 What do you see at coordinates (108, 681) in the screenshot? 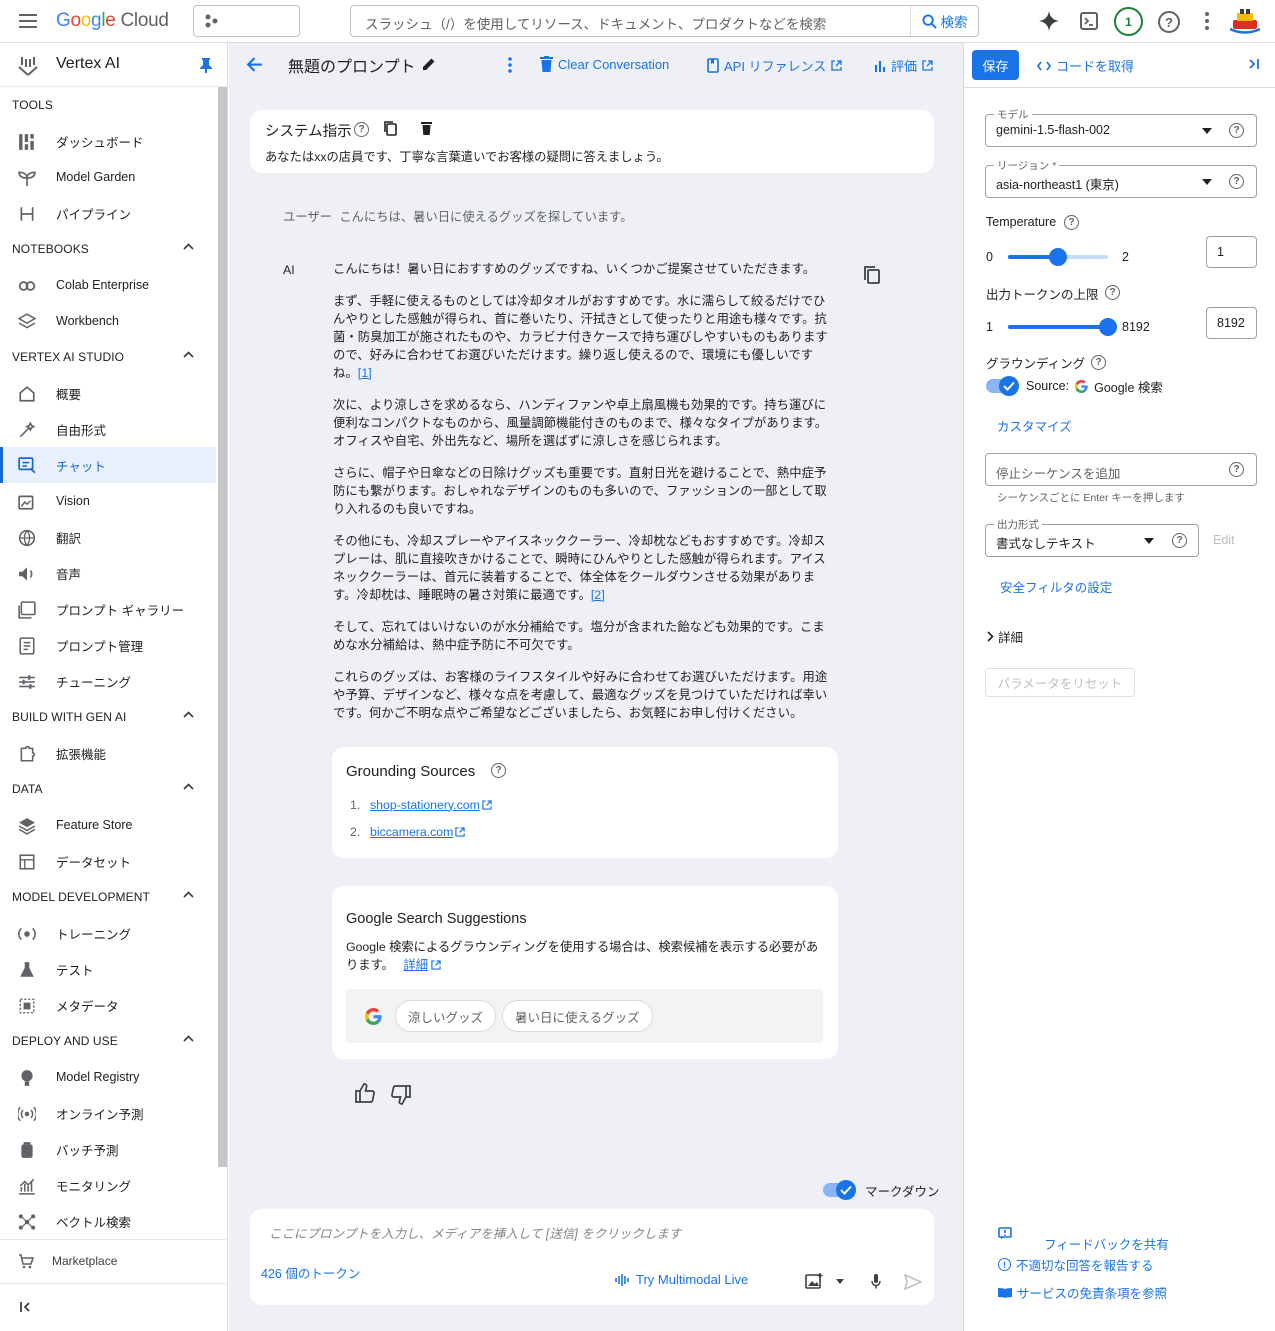
I see `sidebar-item: チューニング` at bounding box center [108, 681].